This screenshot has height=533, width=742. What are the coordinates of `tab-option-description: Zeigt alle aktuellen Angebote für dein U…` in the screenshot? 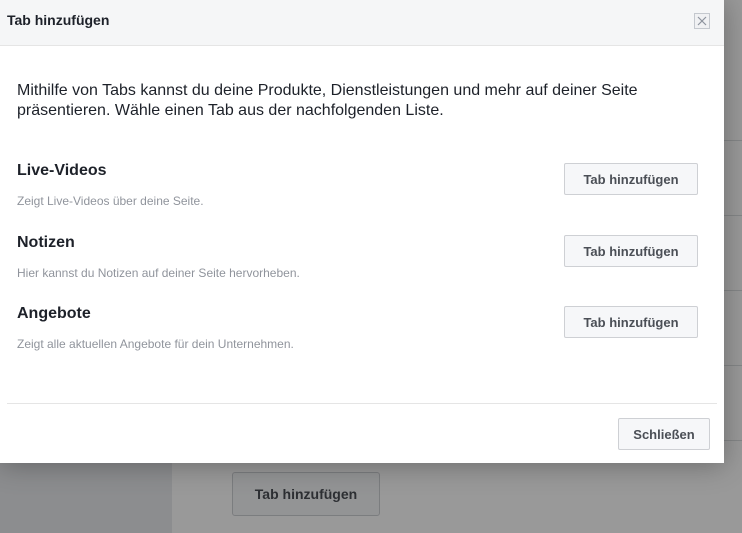 It's located at (155, 344).